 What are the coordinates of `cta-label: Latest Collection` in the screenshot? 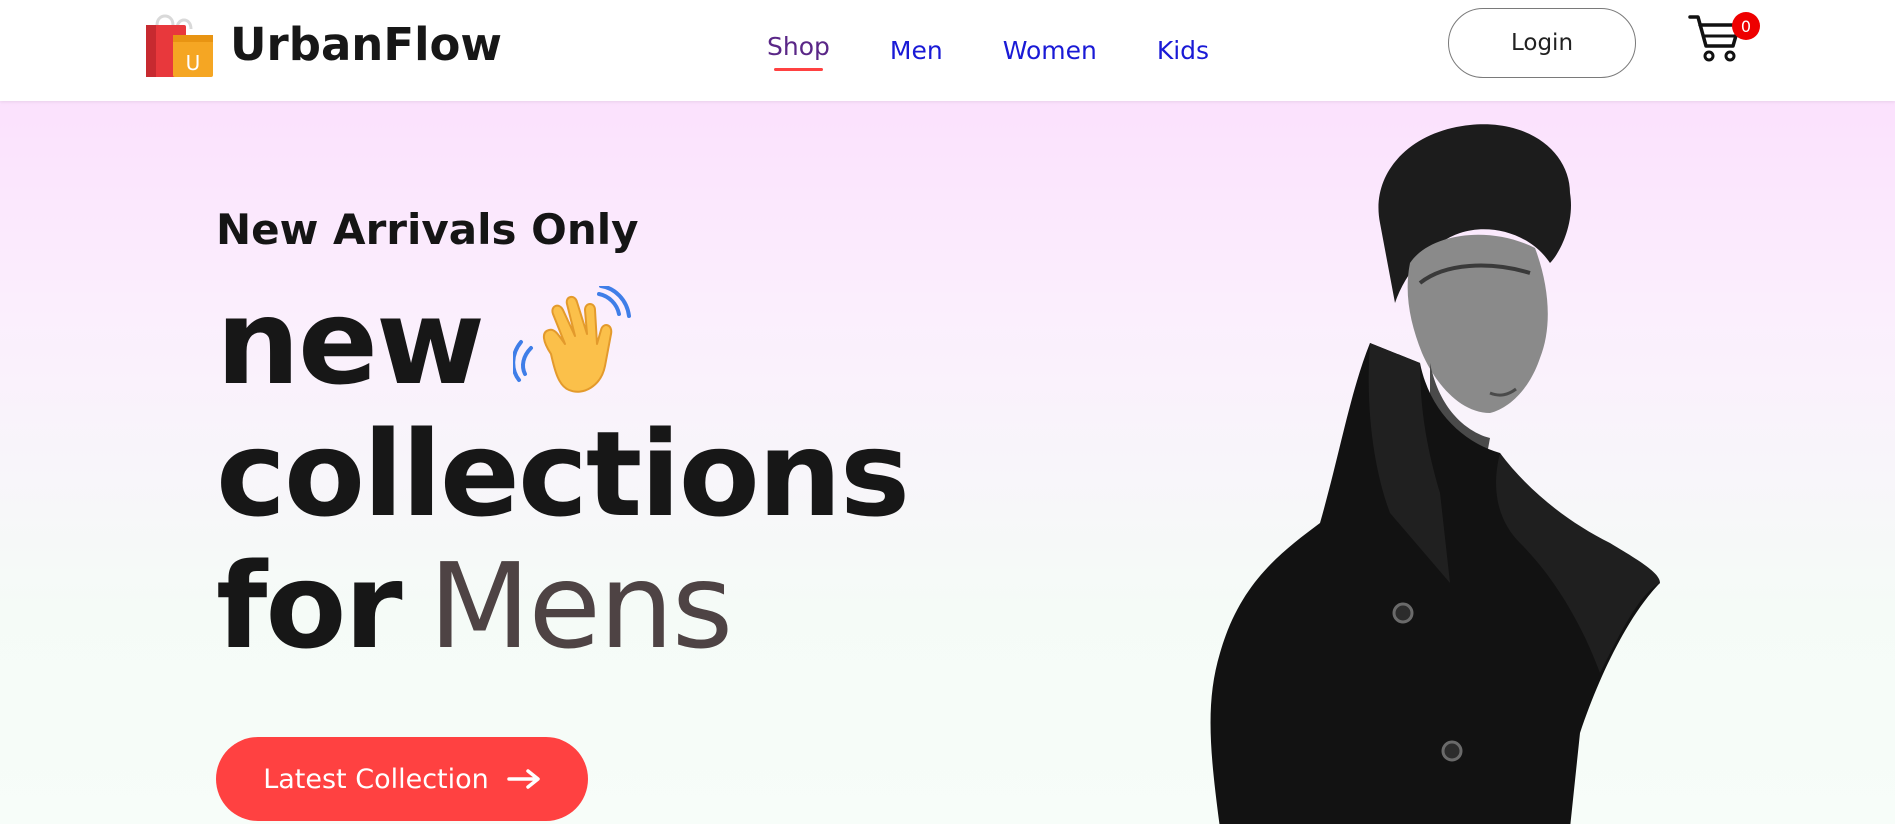 It's located at (376, 779).